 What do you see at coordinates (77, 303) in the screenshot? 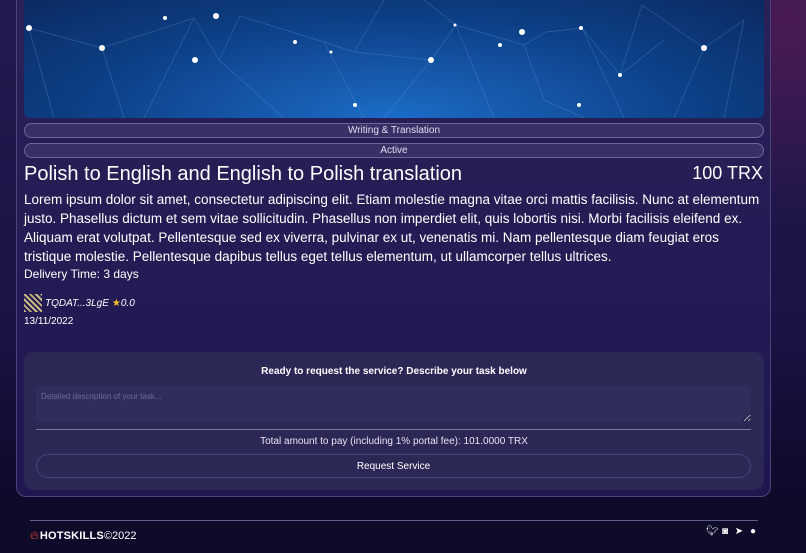
I see `seller-address: TQDAT...3LgE` at bounding box center [77, 303].